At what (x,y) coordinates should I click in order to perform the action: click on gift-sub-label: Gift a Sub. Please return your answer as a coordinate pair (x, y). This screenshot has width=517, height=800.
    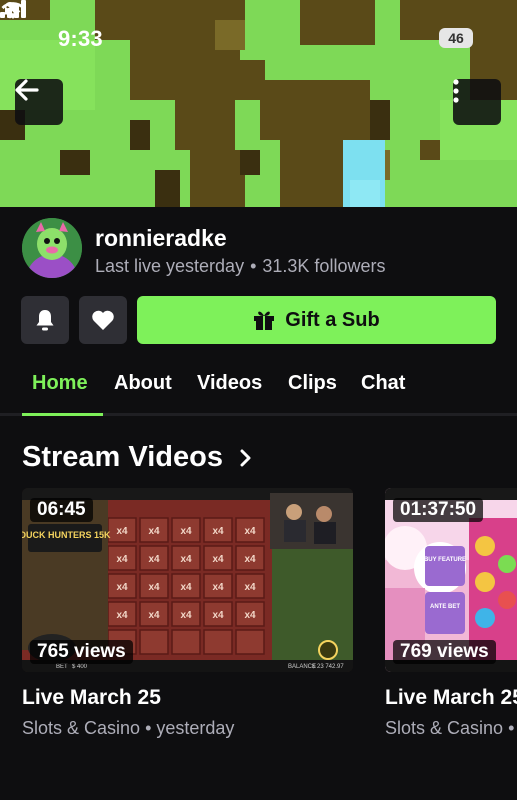
    Looking at the image, I should click on (332, 319).